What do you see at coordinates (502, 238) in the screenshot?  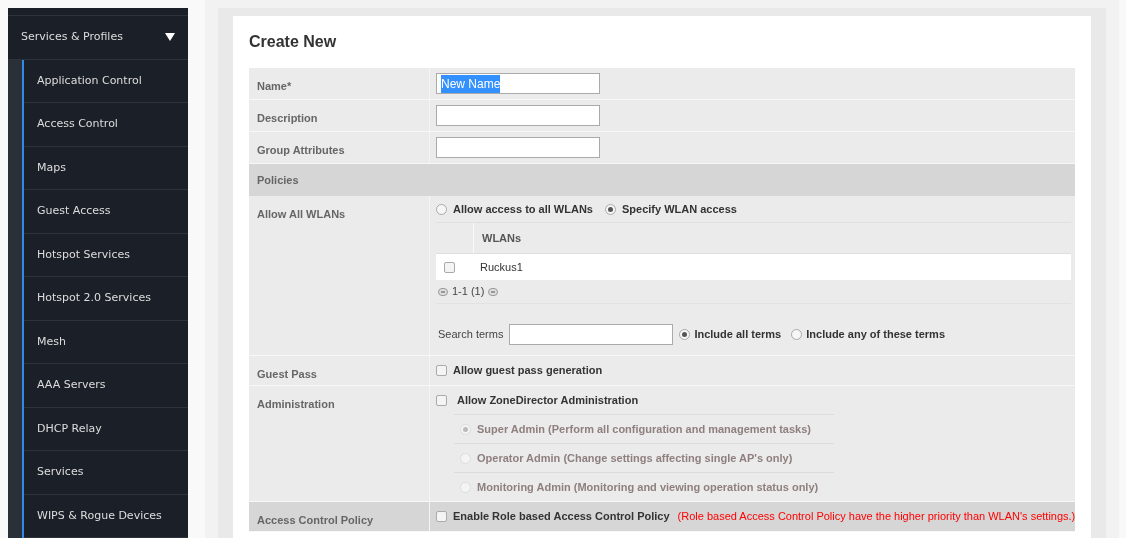 I see `column-header: WLANs` at bounding box center [502, 238].